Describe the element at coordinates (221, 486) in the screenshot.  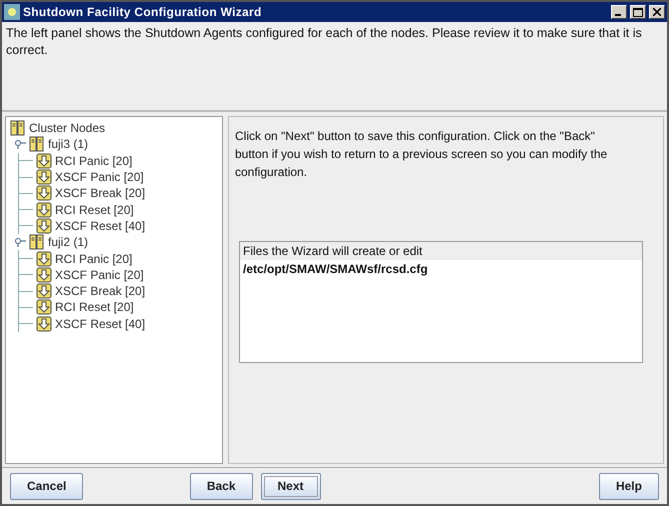
I see `dialog-button: Back` at that location.